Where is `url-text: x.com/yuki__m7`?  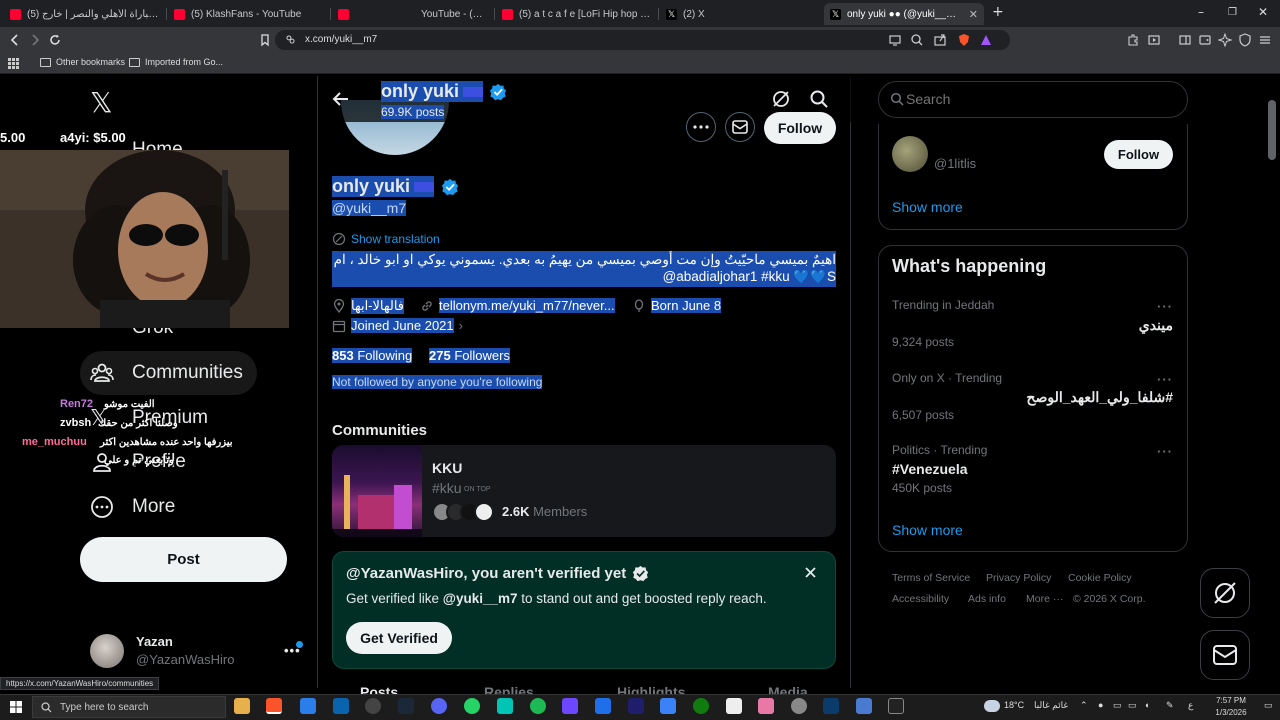 url-text: x.com/yuki__m7 is located at coordinates (341, 39).